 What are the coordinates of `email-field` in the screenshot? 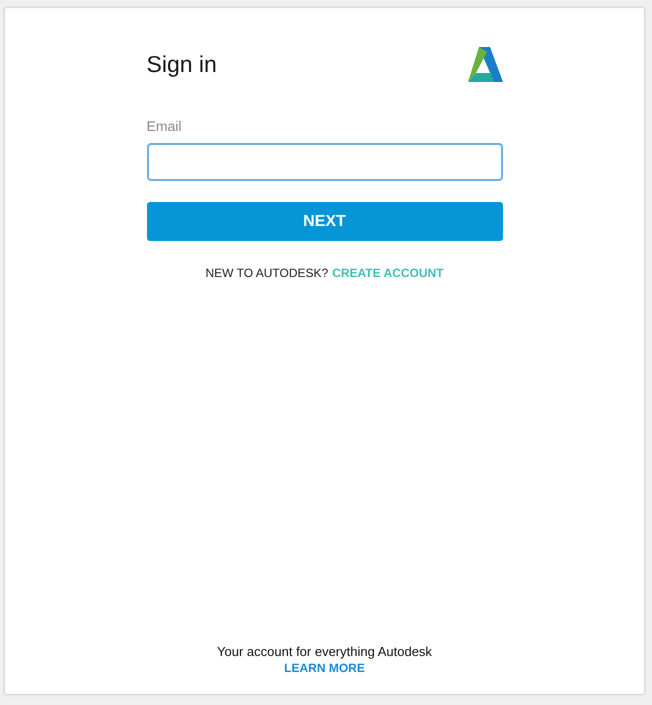 It's located at (324, 162).